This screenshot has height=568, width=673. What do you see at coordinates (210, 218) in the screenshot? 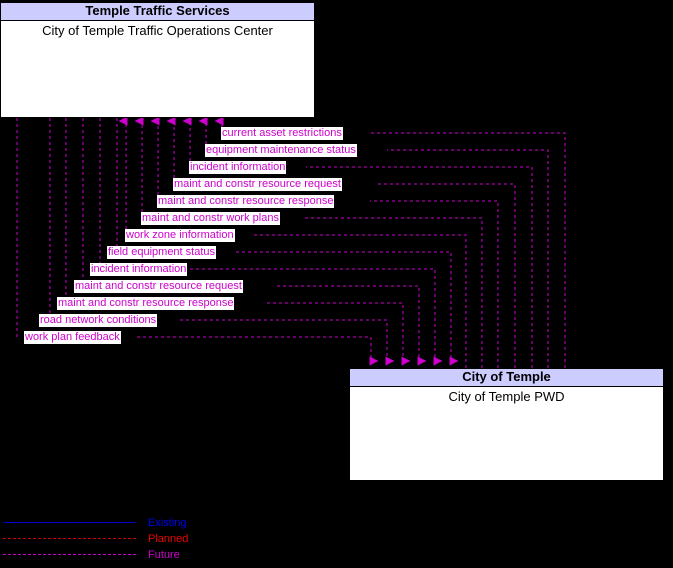
I see `flow-label: maint and constr work plans` at bounding box center [210, 218].